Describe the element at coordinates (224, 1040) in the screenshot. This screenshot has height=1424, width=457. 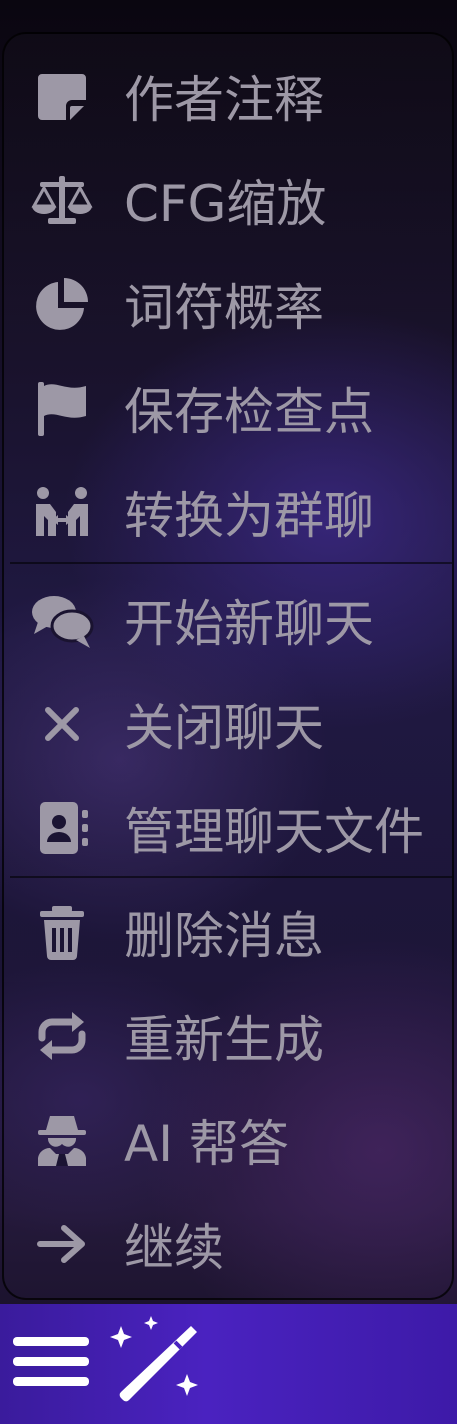
I see `menu-item-label: 重新生成` at that location.